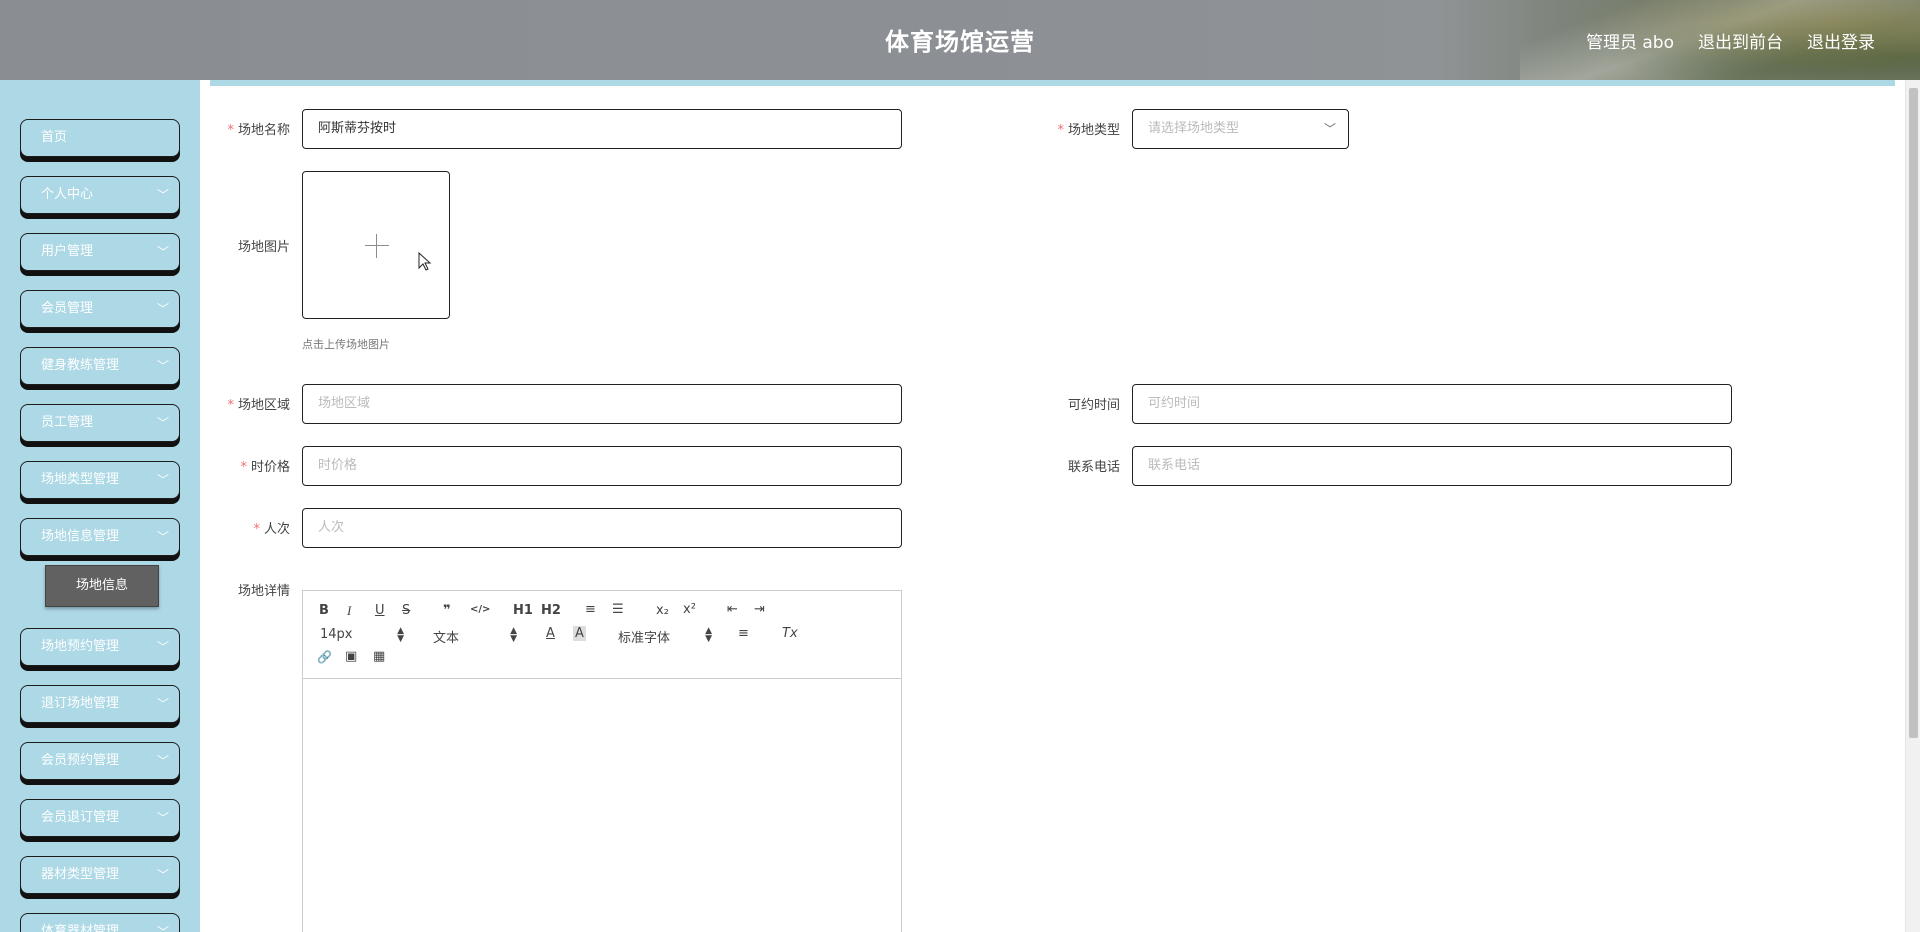 Image resolution: width=1920 pixels, height=932 pixels. I want to click on align-button: ≡, so click(743, 633).